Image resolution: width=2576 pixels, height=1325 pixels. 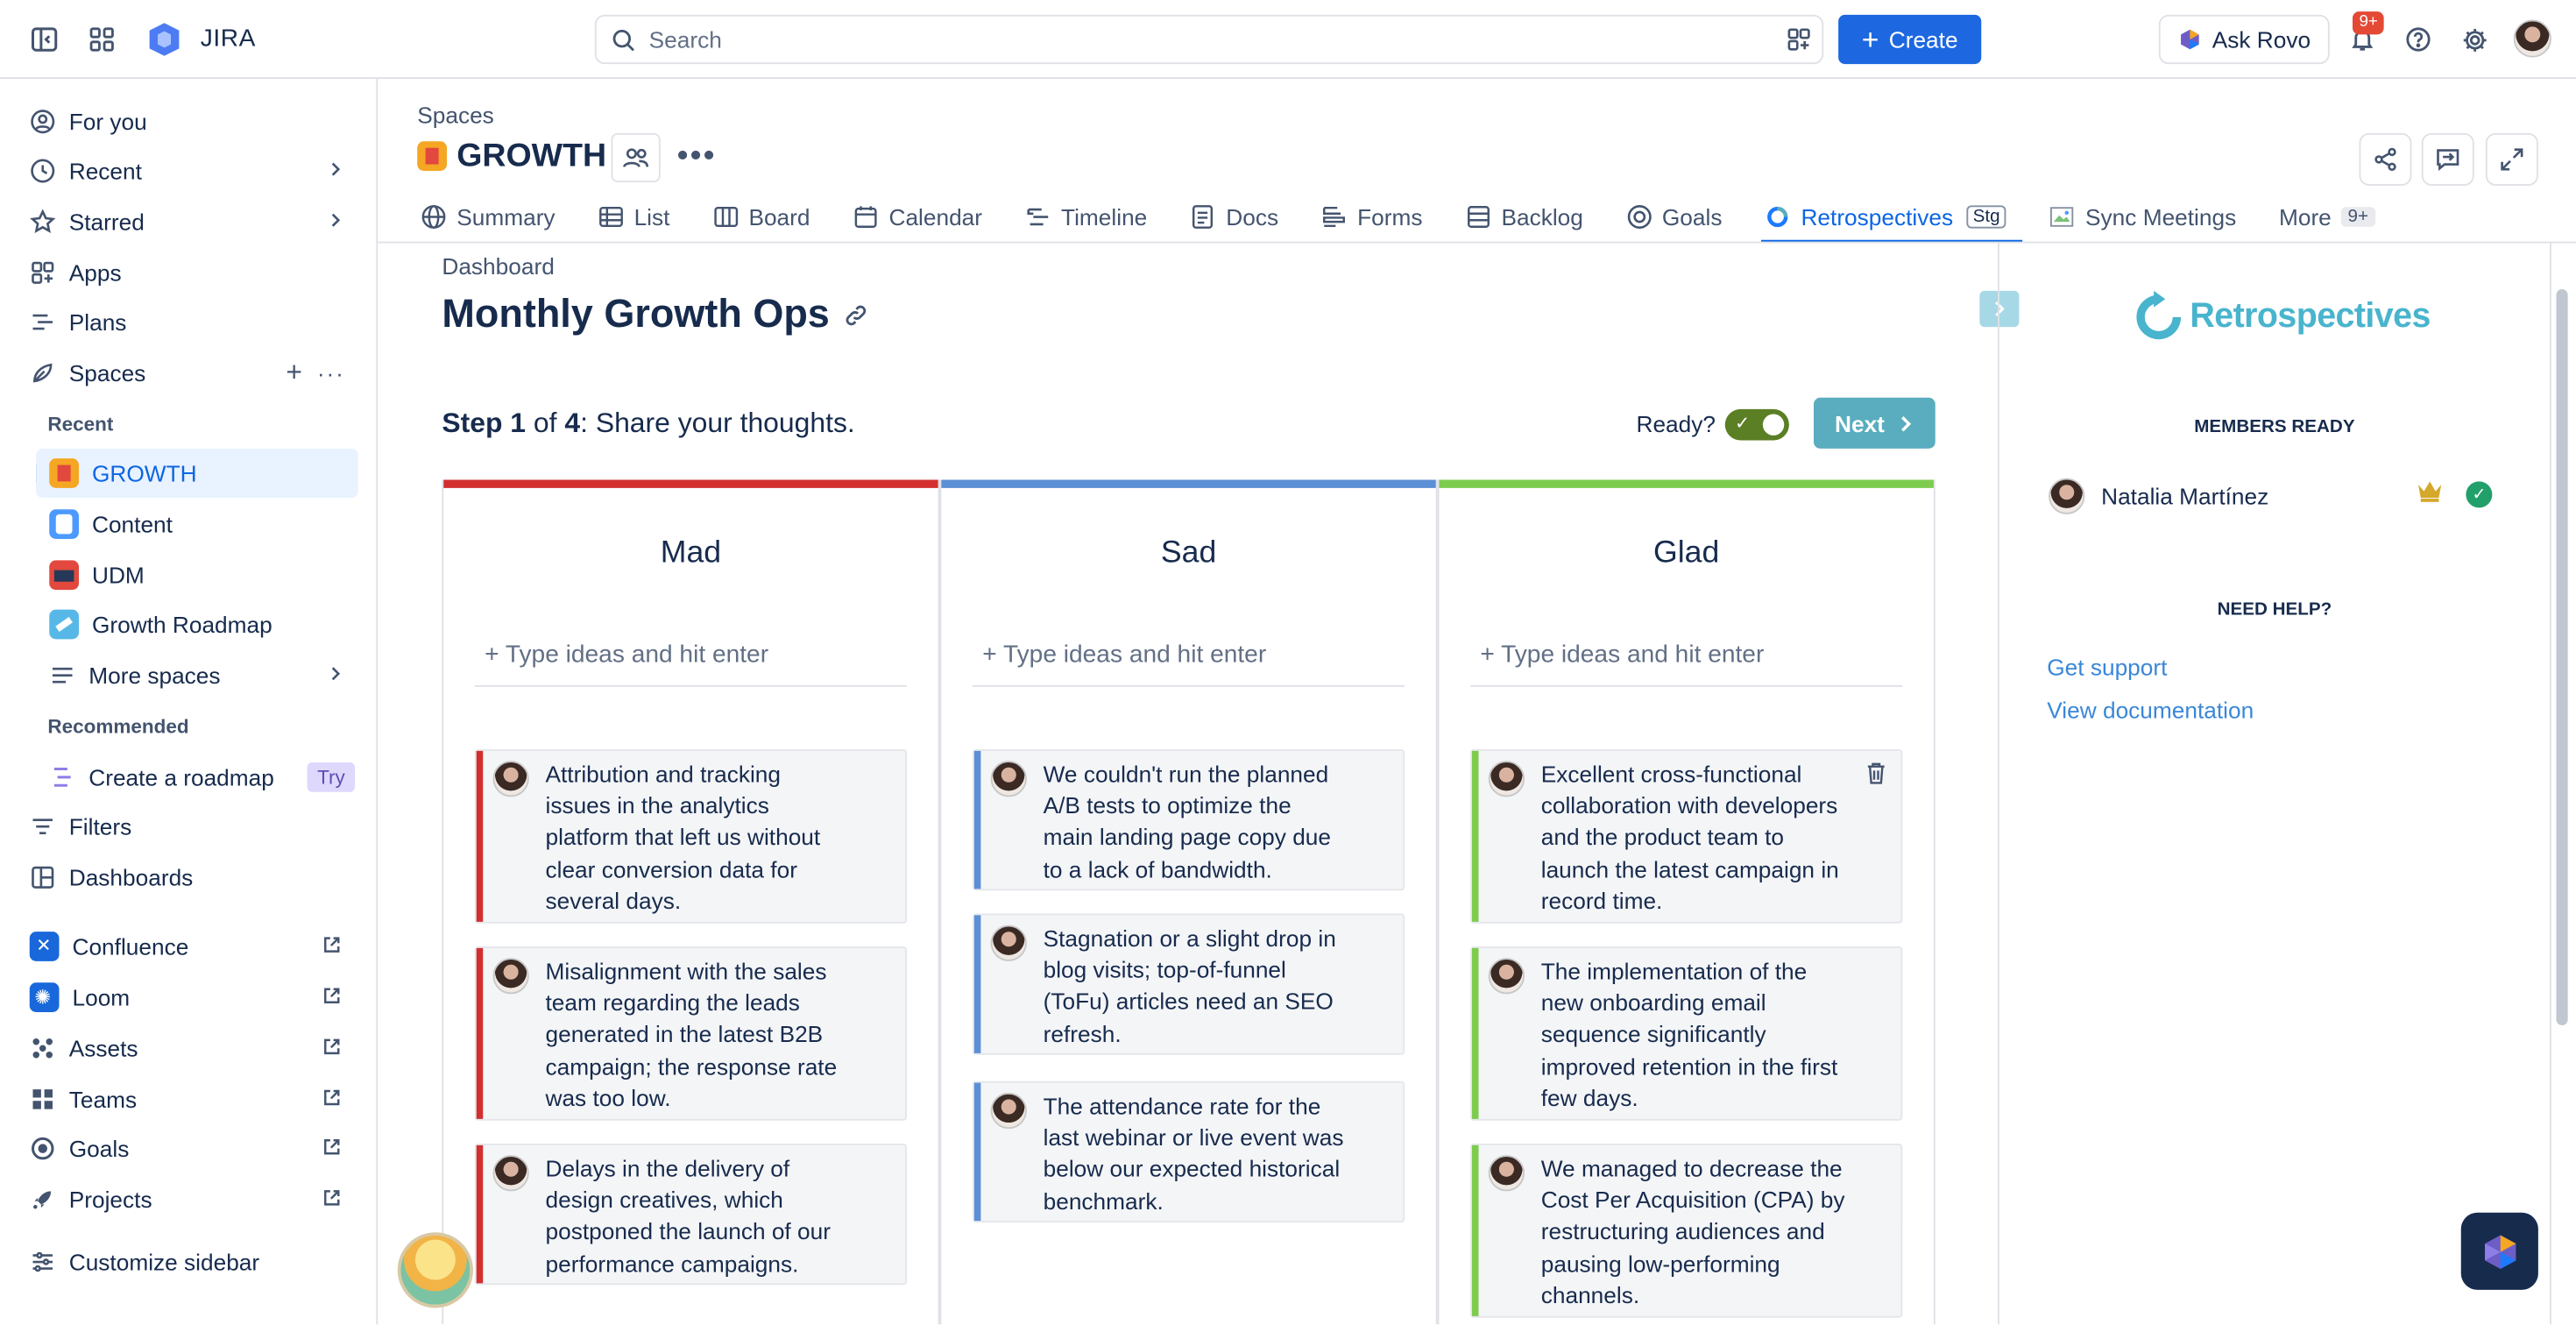 I want to click on plus-icon: +, so click(x=1870, y=39).